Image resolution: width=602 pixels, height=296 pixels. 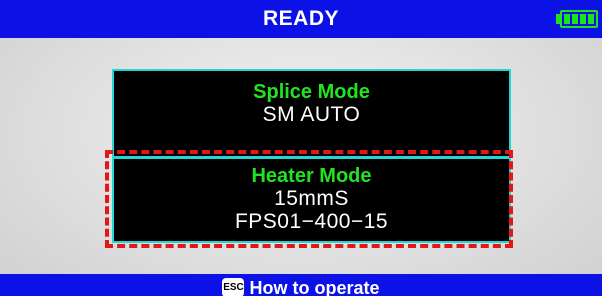 I want to click on battery-full-icon, so click(x=579, y=19).